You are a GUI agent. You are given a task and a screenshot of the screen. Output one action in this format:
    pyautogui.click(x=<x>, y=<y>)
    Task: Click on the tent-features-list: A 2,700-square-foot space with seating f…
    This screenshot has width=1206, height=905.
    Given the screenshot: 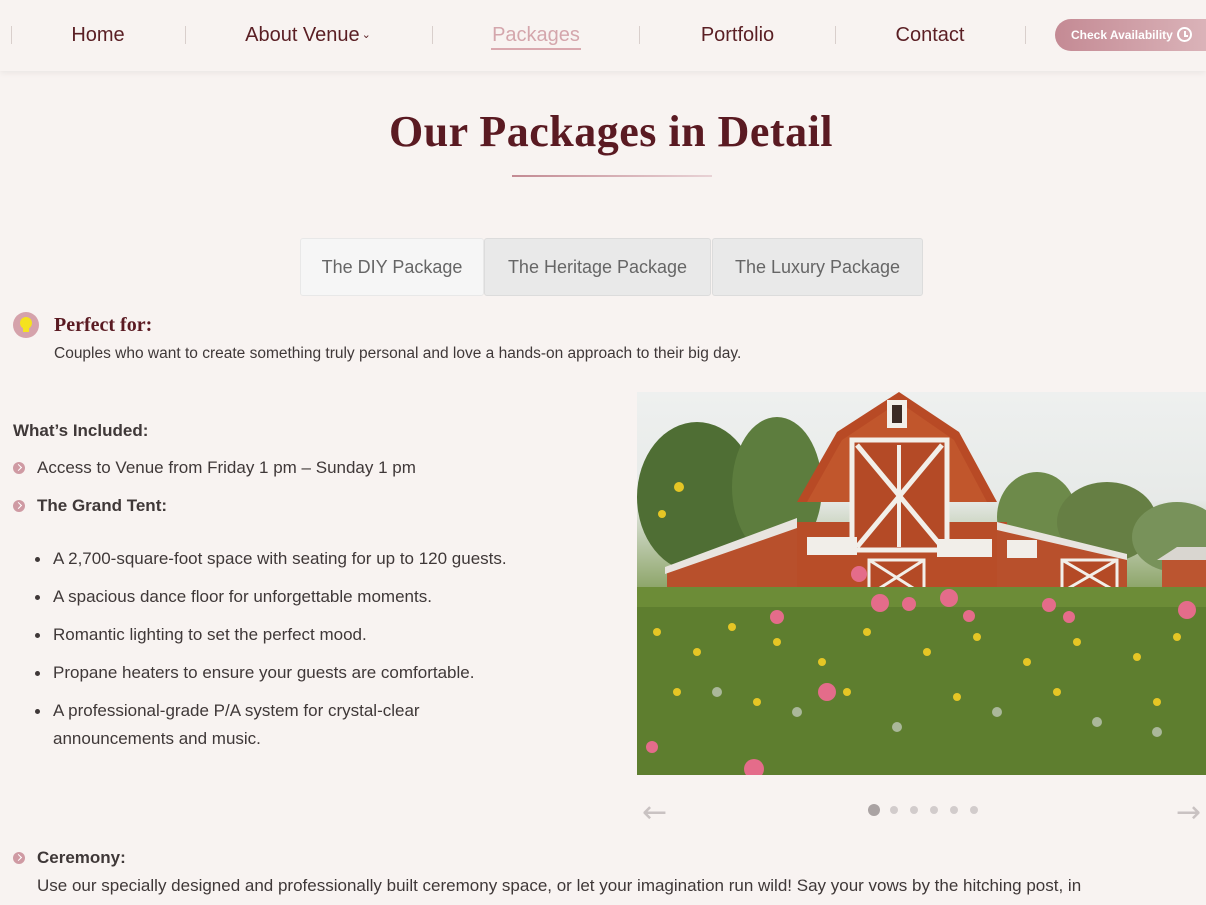 What is the action you would take?
    pyautogui.click(x=314, y=654)
    